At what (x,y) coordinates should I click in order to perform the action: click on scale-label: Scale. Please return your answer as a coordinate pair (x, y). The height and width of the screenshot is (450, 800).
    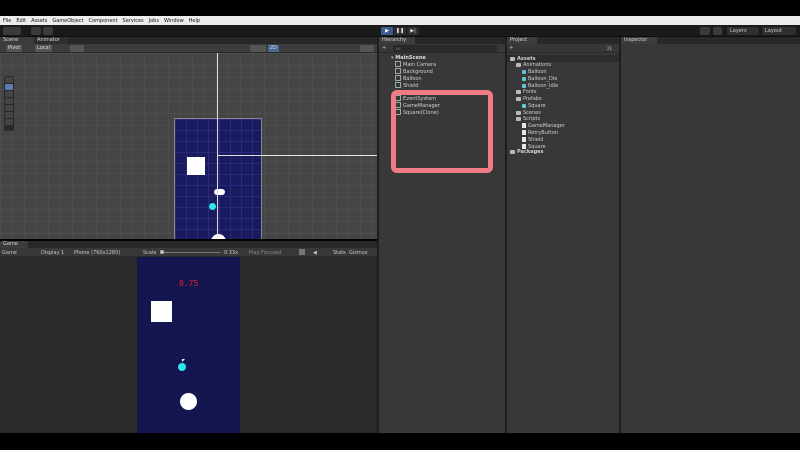
    Looking at the image, I should click on (150, 253).